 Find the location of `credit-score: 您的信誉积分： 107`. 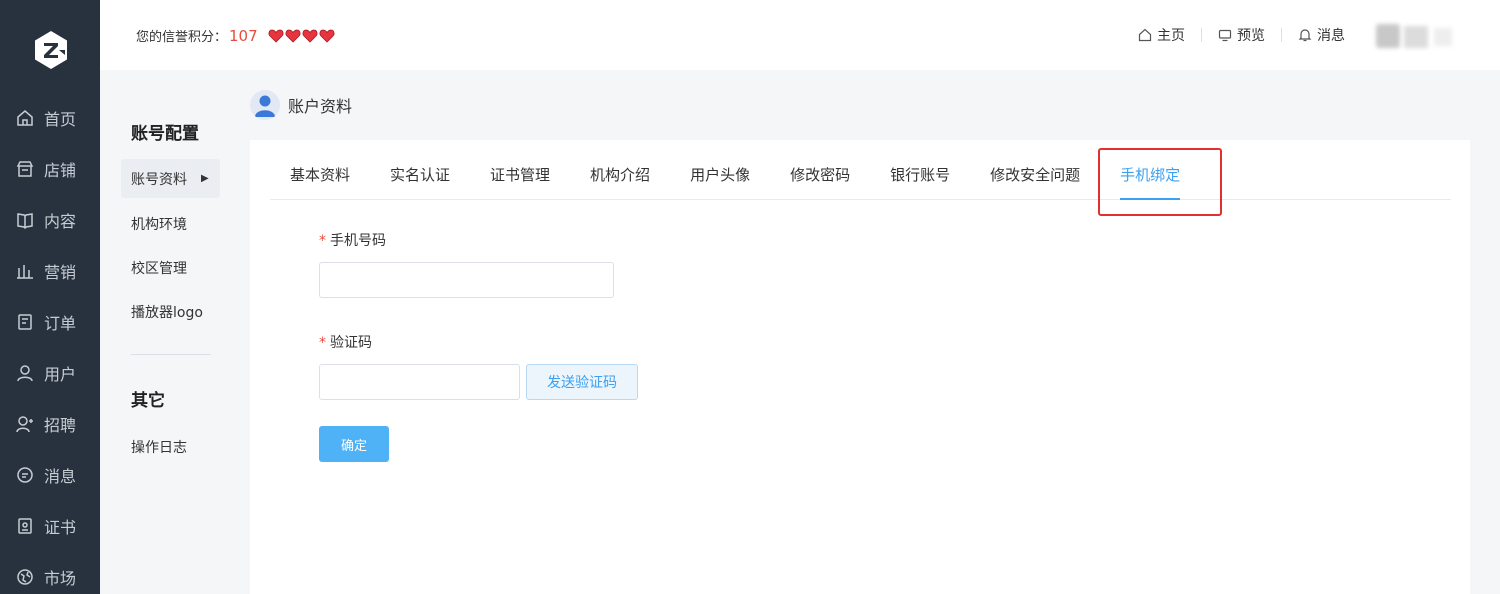

credit-score: 您的信誉积分： 107 is located at coordinates (236, 35).